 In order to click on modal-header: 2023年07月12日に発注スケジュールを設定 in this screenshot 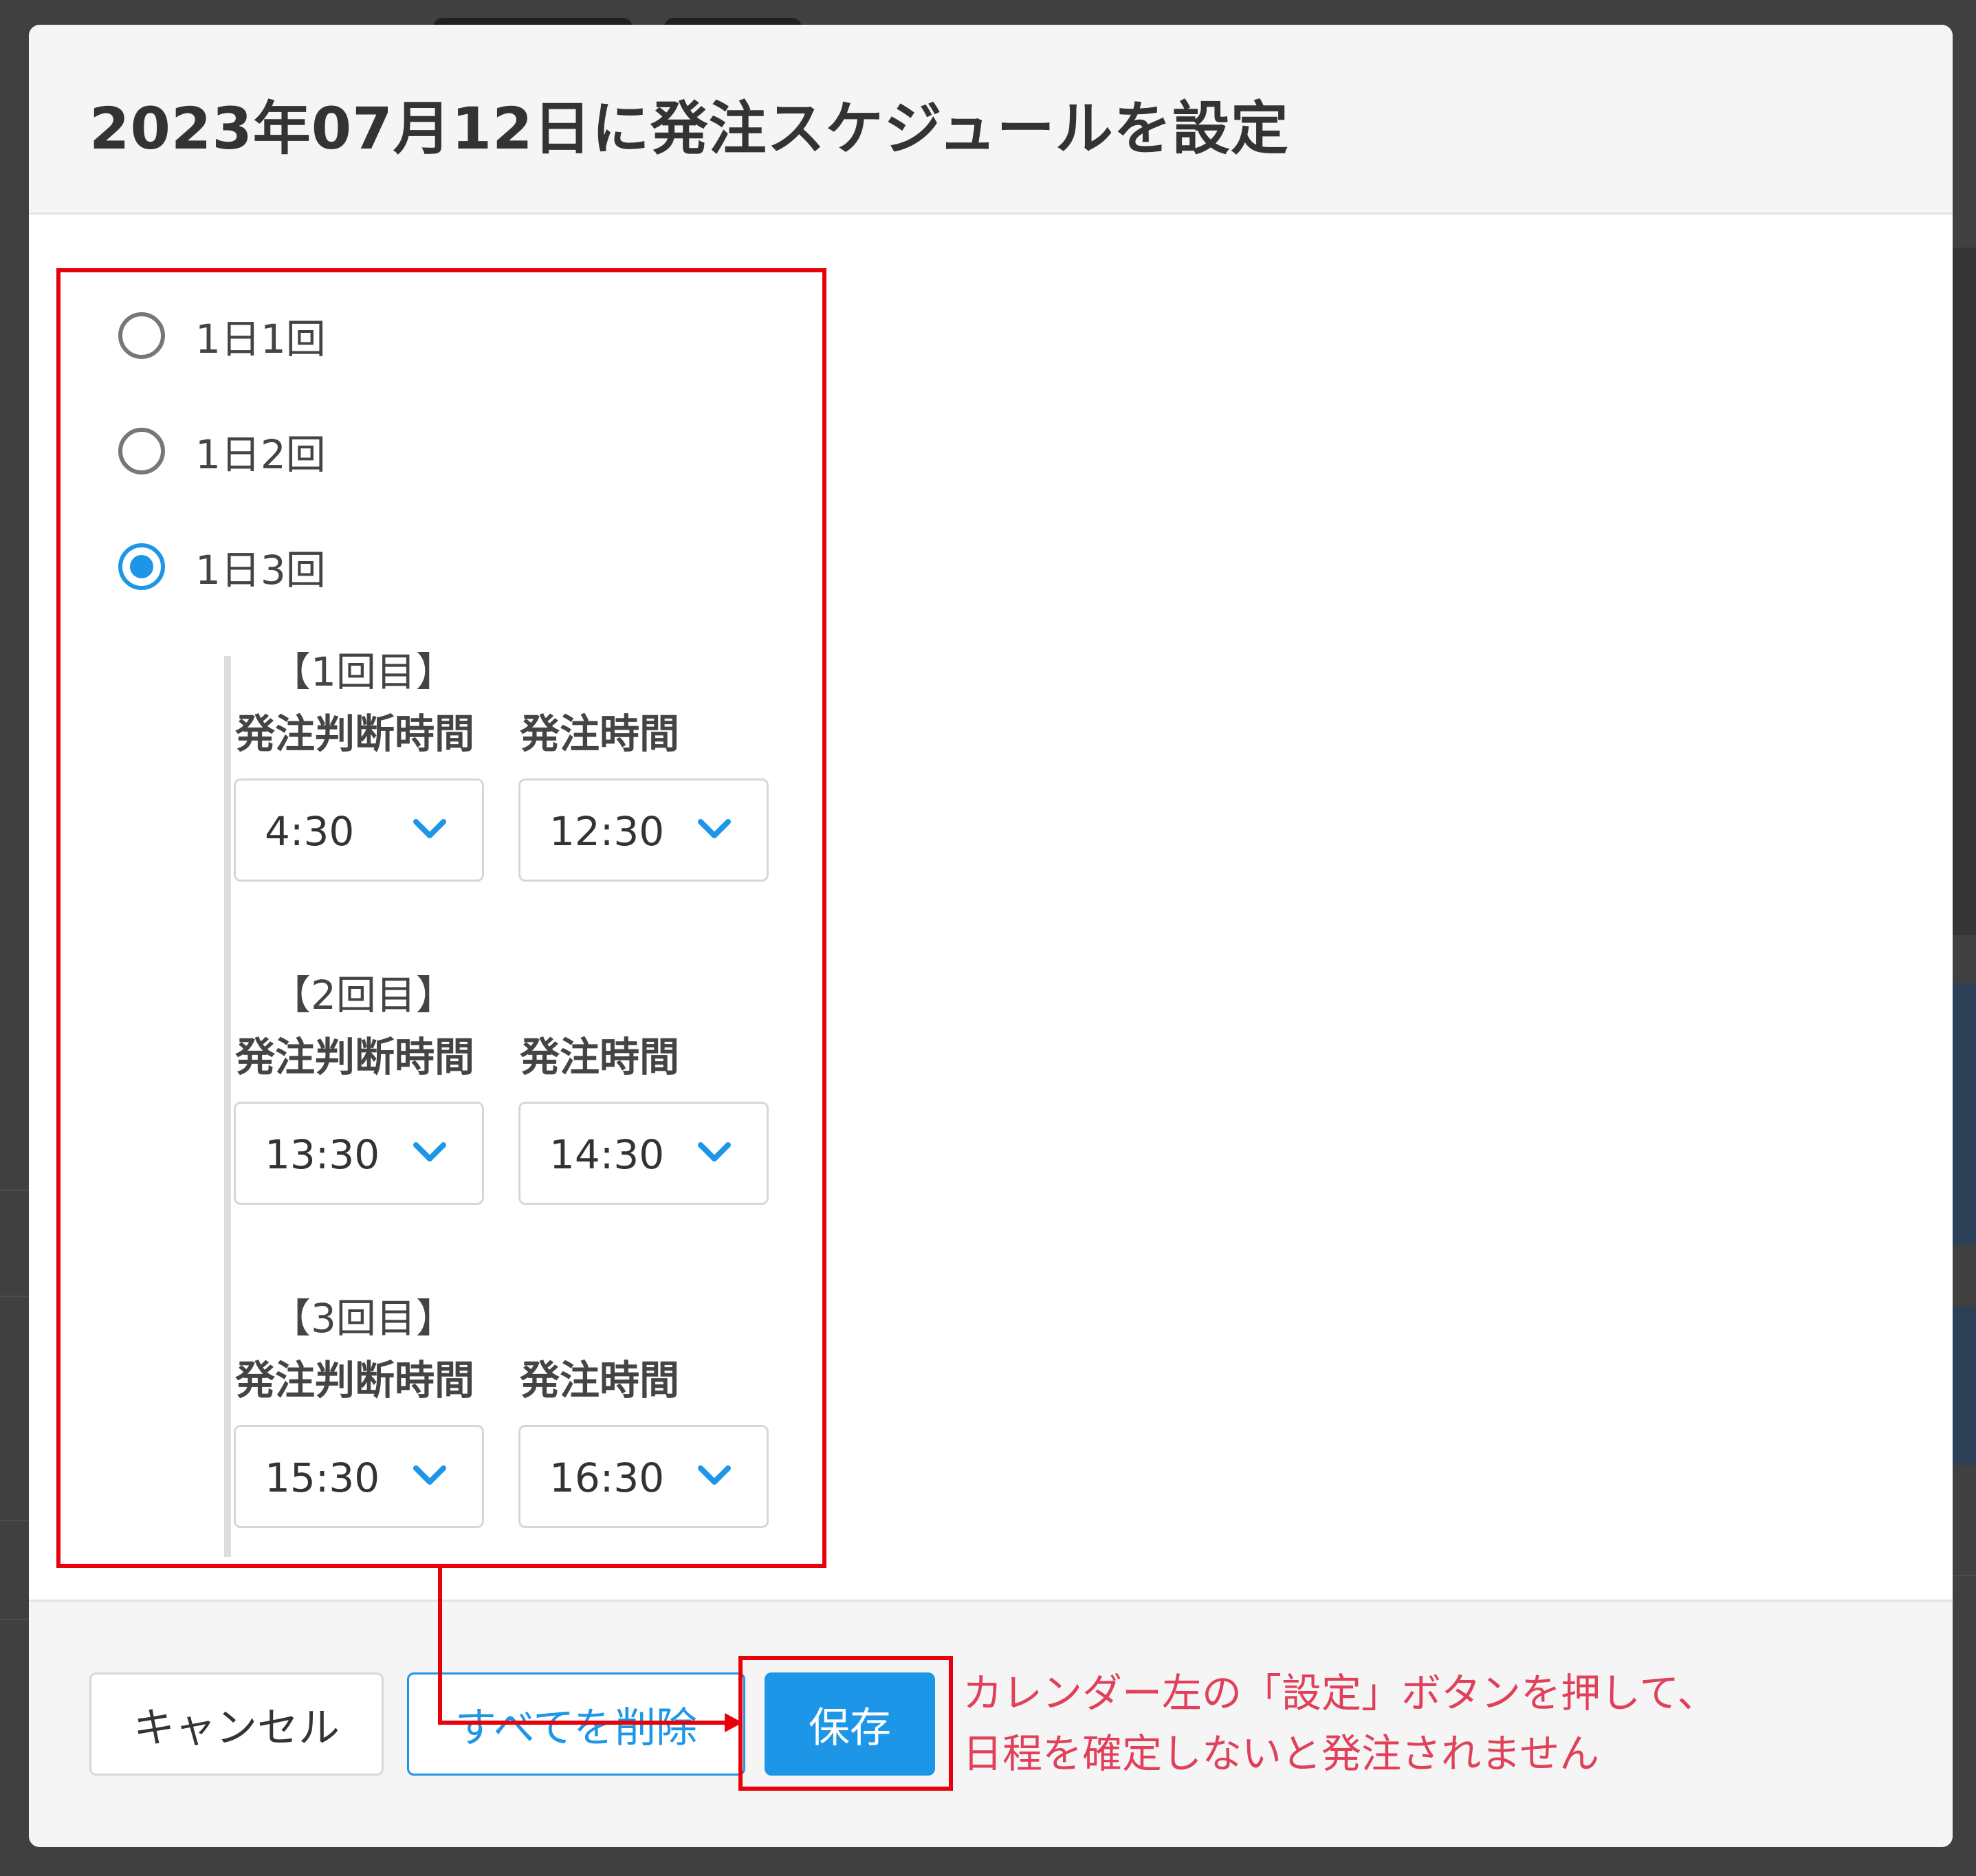, I will do `click(991, 120)`.